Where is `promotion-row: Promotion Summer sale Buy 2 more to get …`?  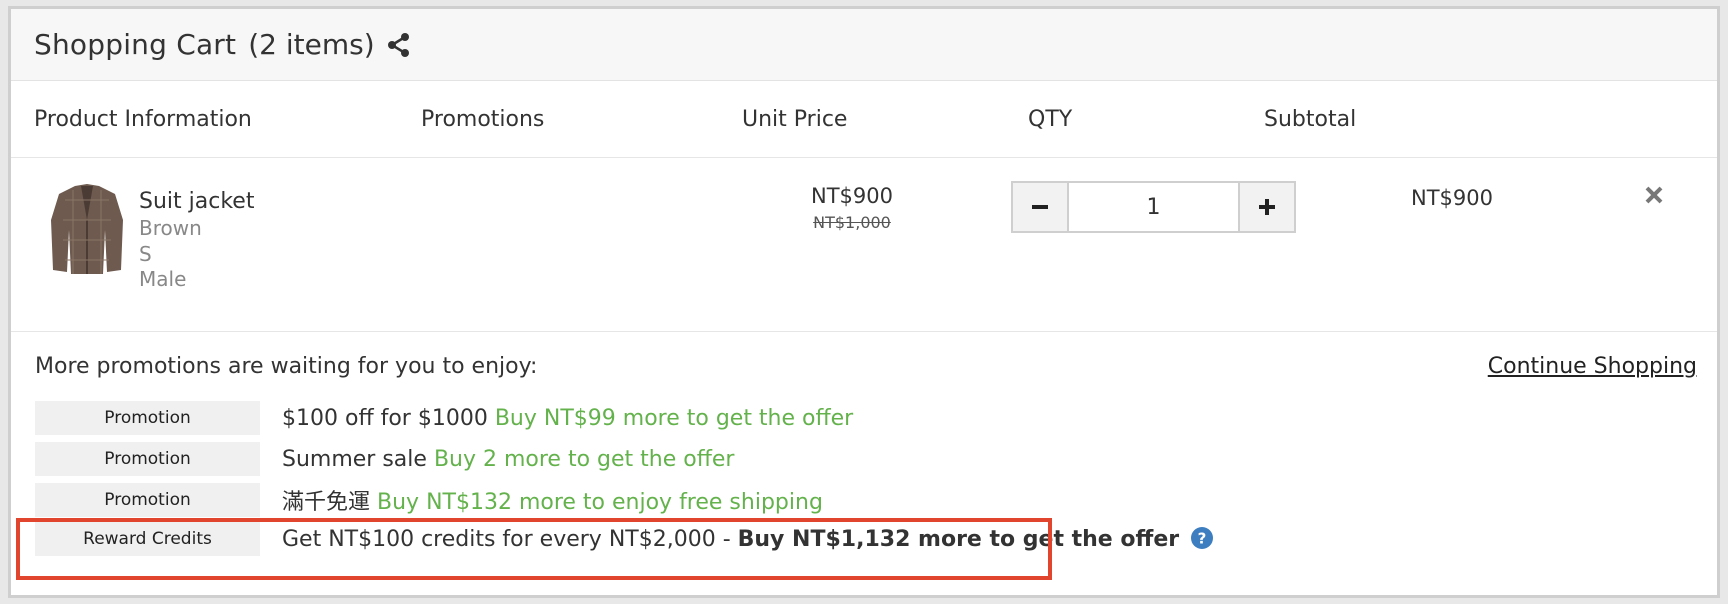
promotion-row: Promotion Summer sale Buy 2 more to get … is located at coordinates (384, 459).